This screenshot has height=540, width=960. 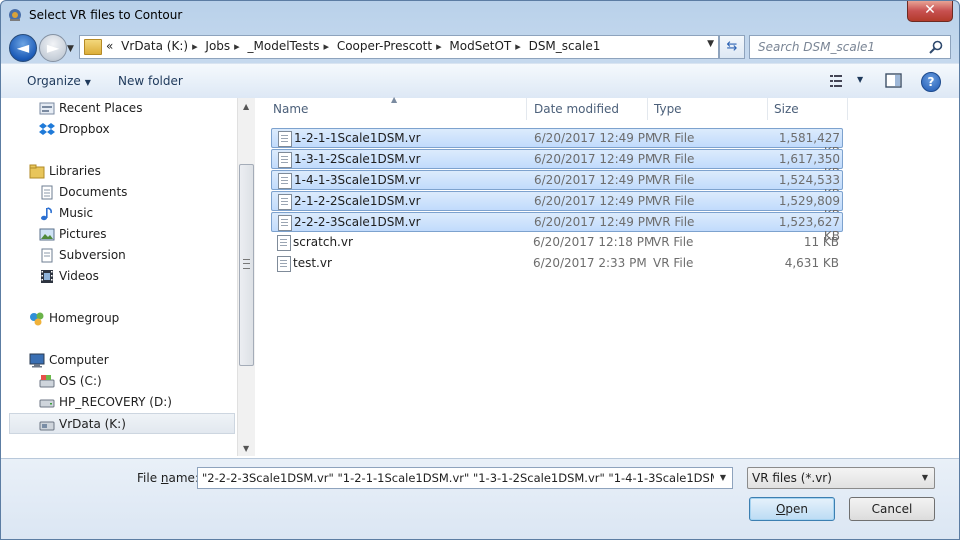 What do you see at coordinates (119, 360) in the screenshot?
I see `sidebar-item-computer: Computer` at bounding box center [119, 360].